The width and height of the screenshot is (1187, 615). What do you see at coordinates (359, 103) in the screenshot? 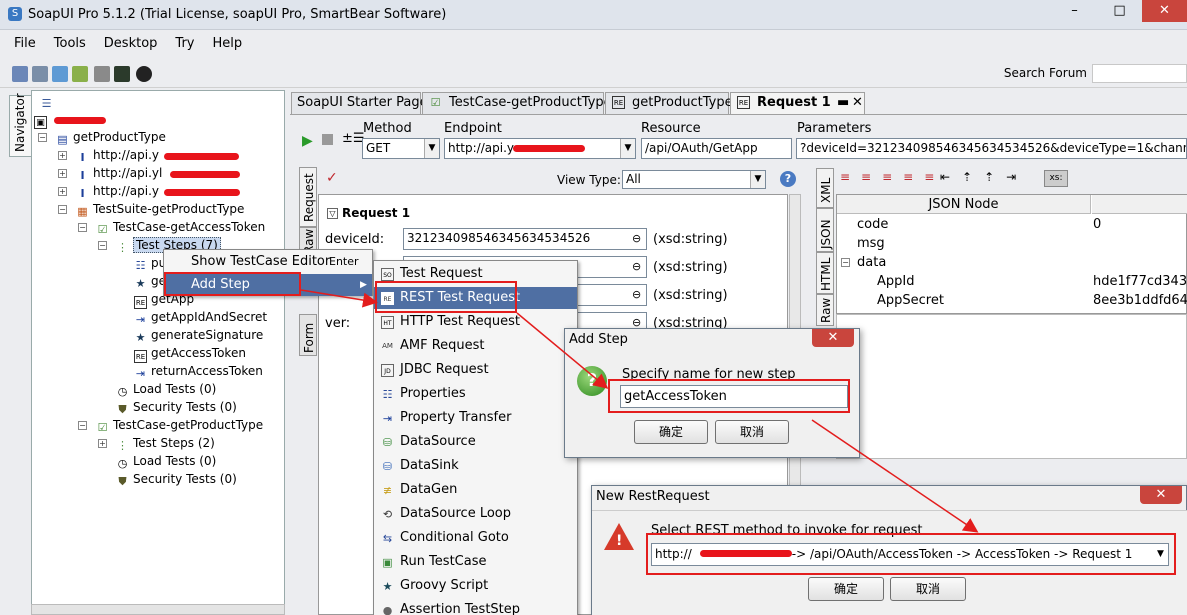
I see `tab-starter-page: SoapUI Starter Page` at bounding box center [359, 103].